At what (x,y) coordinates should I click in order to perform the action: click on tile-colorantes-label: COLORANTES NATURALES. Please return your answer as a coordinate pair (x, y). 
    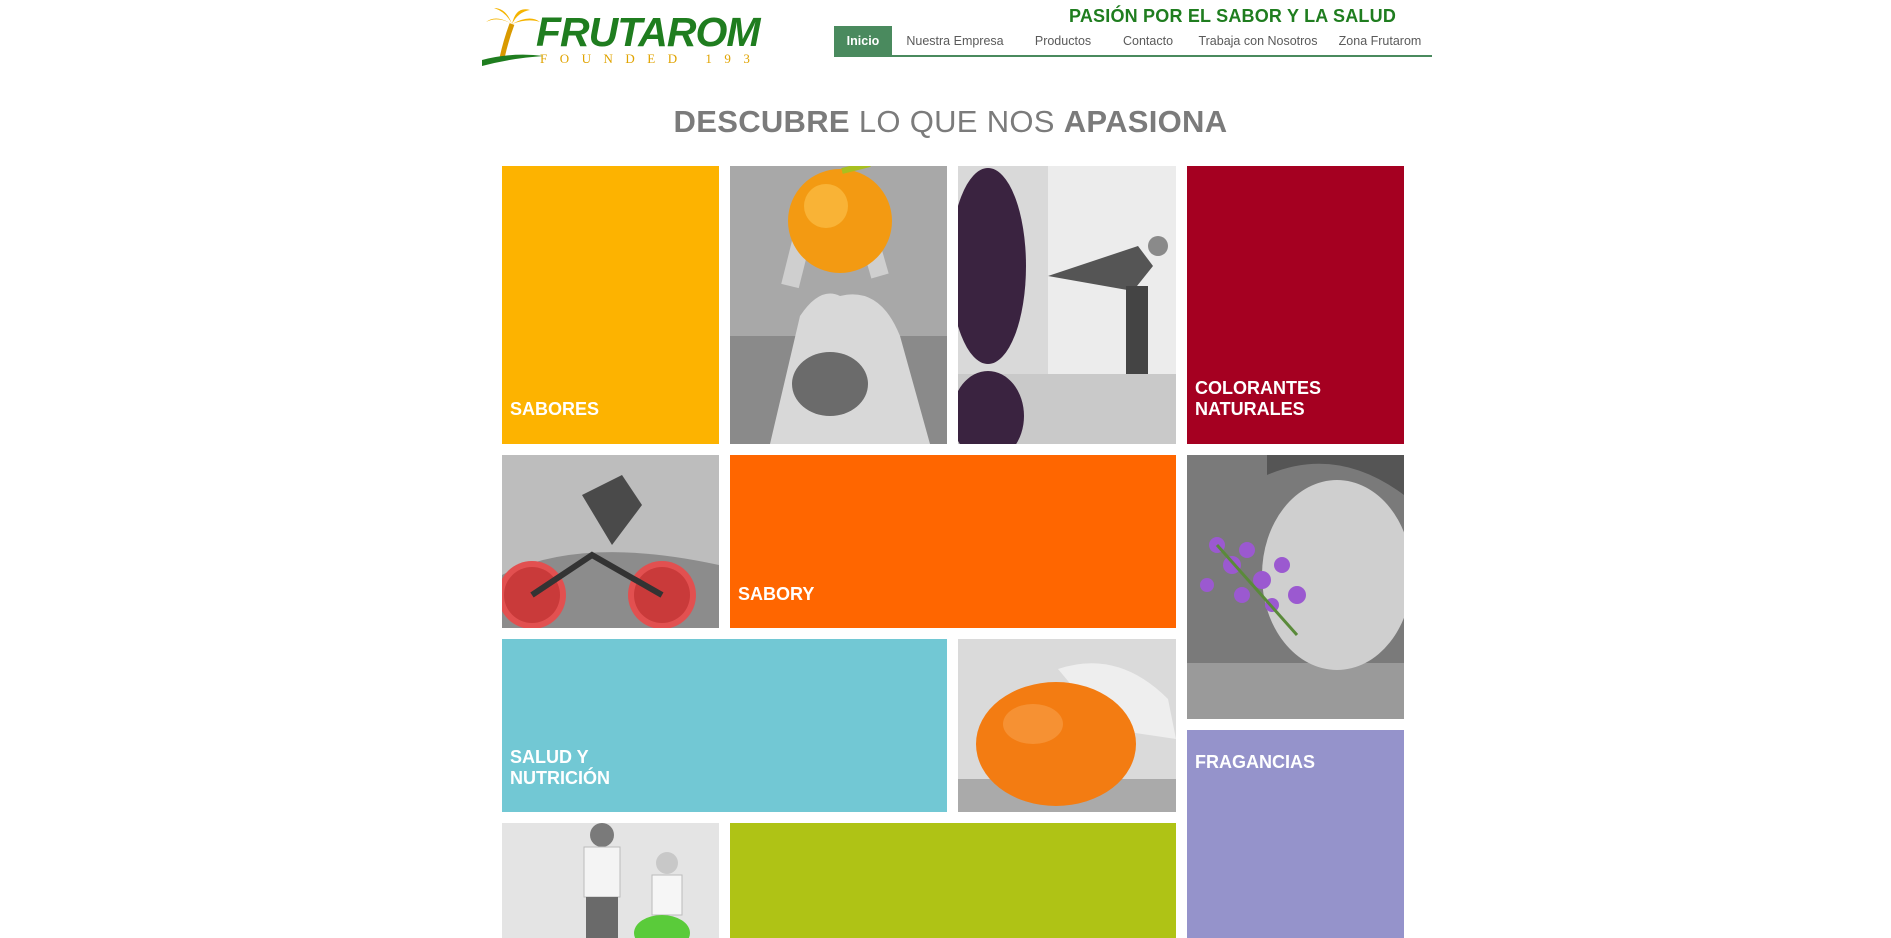
    Looking at the image, I should click on (1258, 399).